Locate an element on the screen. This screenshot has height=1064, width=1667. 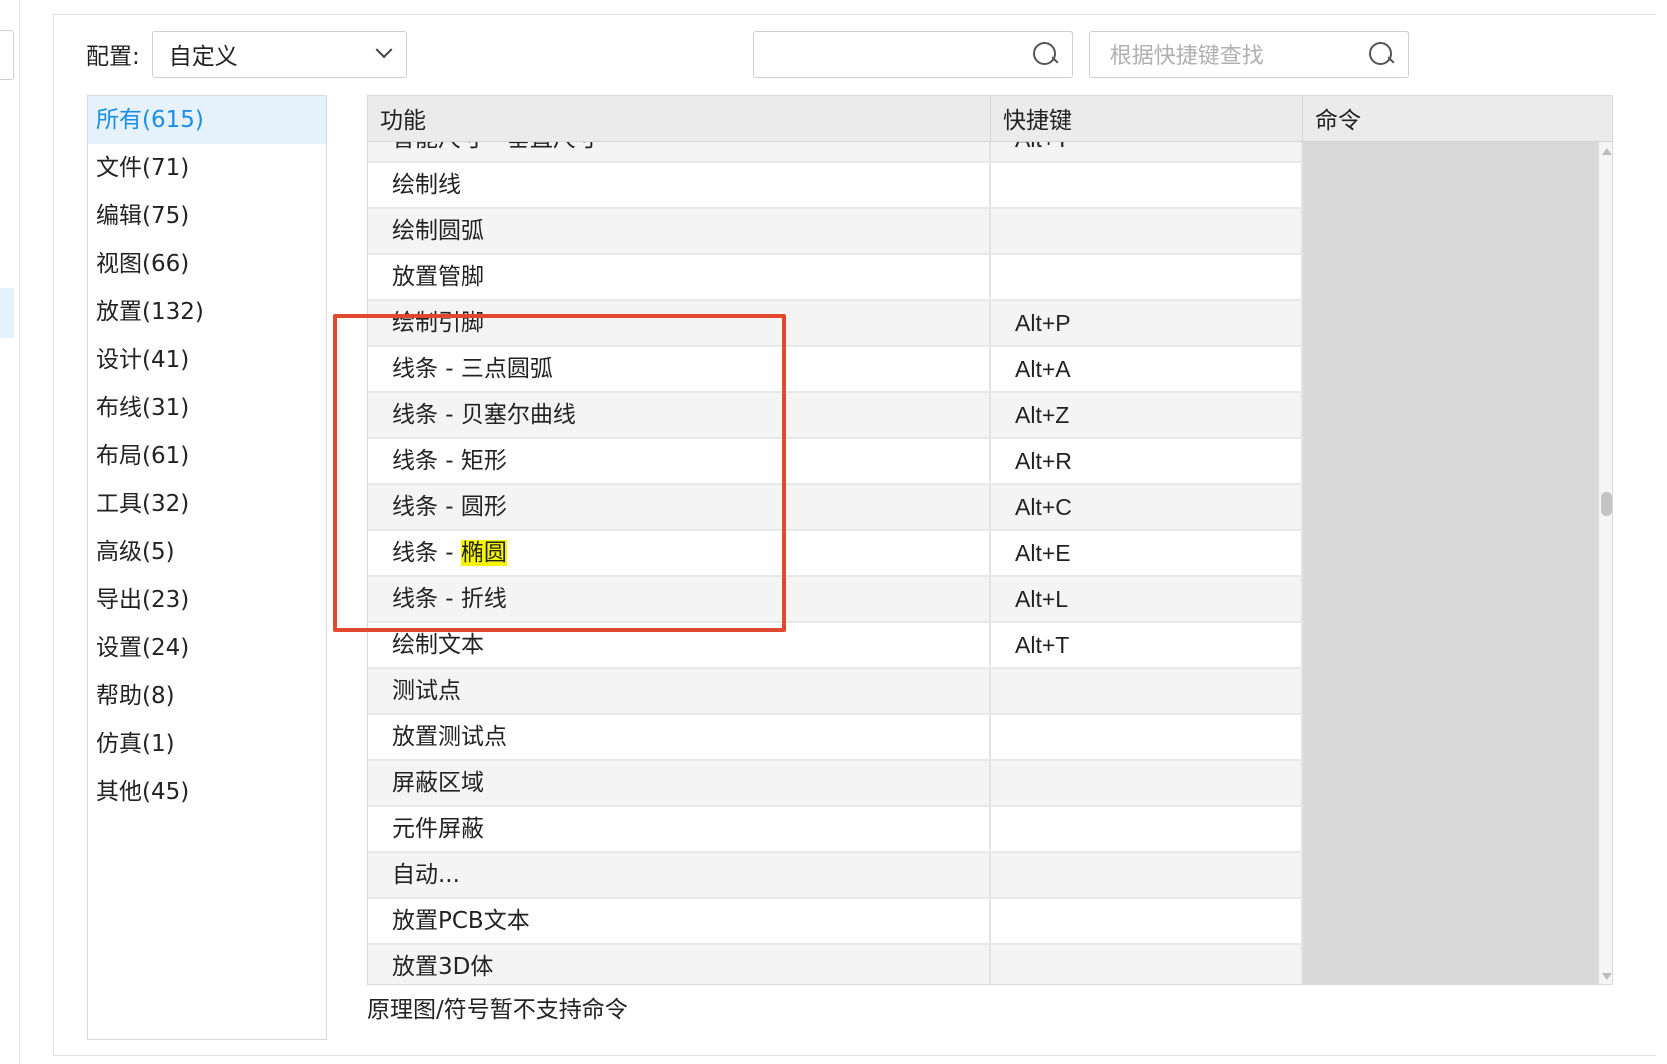
category-item-simulation: 仿真(1) is located at coordinates (207, 744).